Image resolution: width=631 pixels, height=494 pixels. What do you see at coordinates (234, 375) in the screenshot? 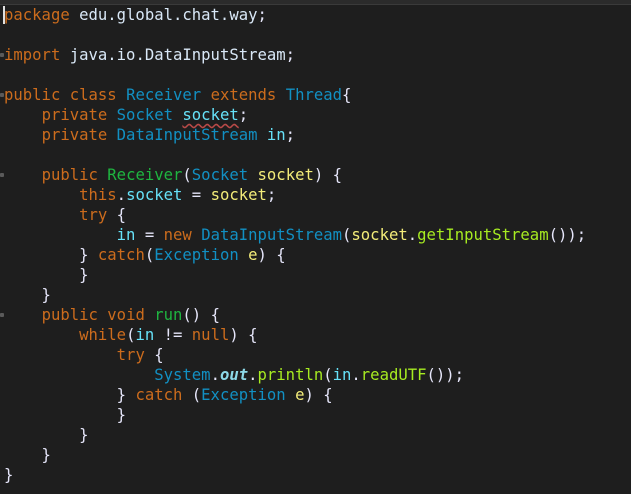
I see `code-line: System.out.println(in.readUTF());` at bounding box center [234, 375].